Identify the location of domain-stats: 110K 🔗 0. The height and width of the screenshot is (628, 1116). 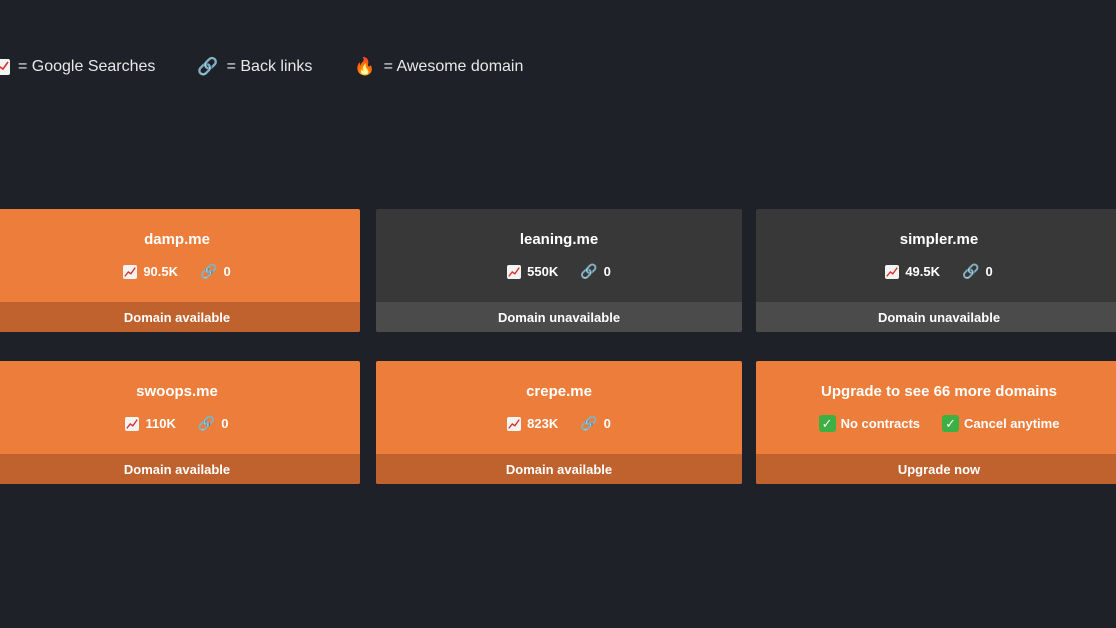
(180, 423).